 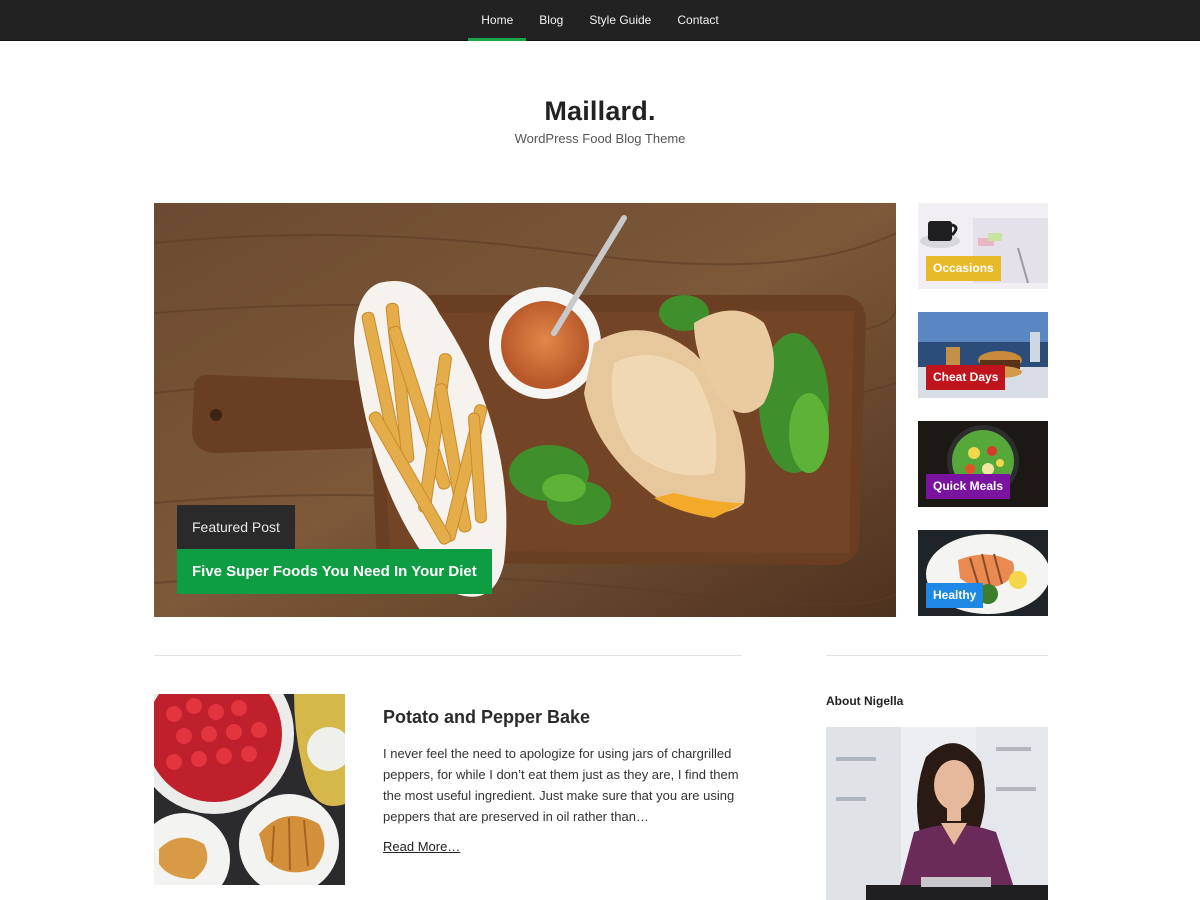 I want to click on category-label: Healthy, so click(x=955, y=595).